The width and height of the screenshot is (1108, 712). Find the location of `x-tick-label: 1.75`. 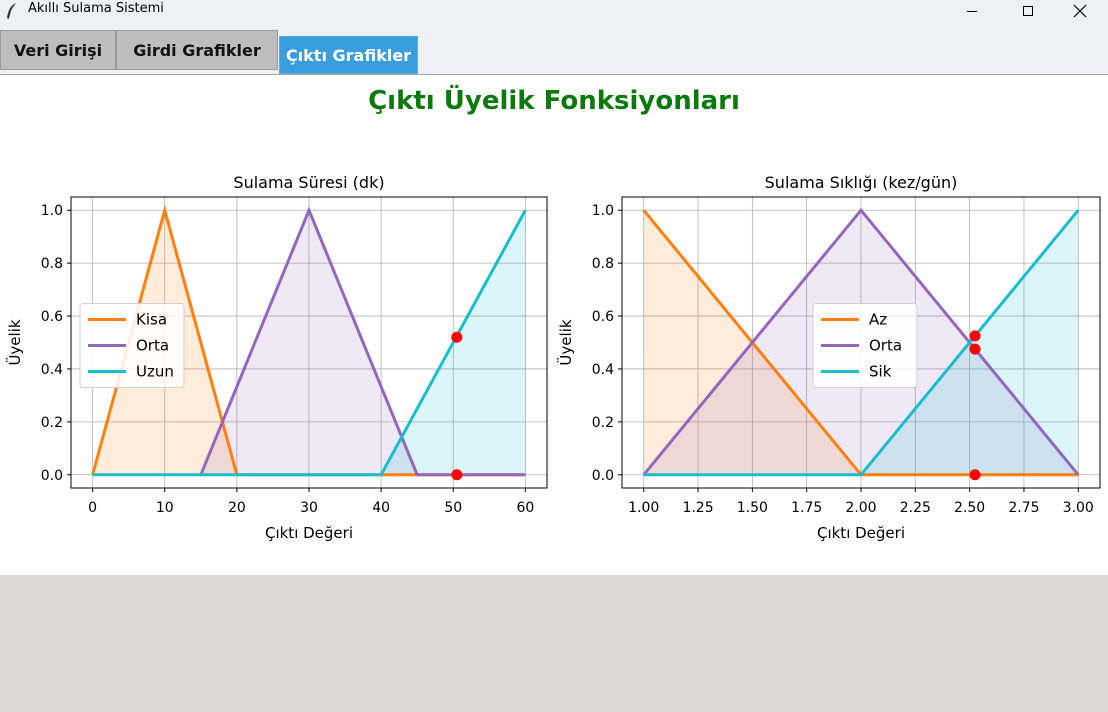

x-tick-label: 1.75 is located at coordinates (806, 508).